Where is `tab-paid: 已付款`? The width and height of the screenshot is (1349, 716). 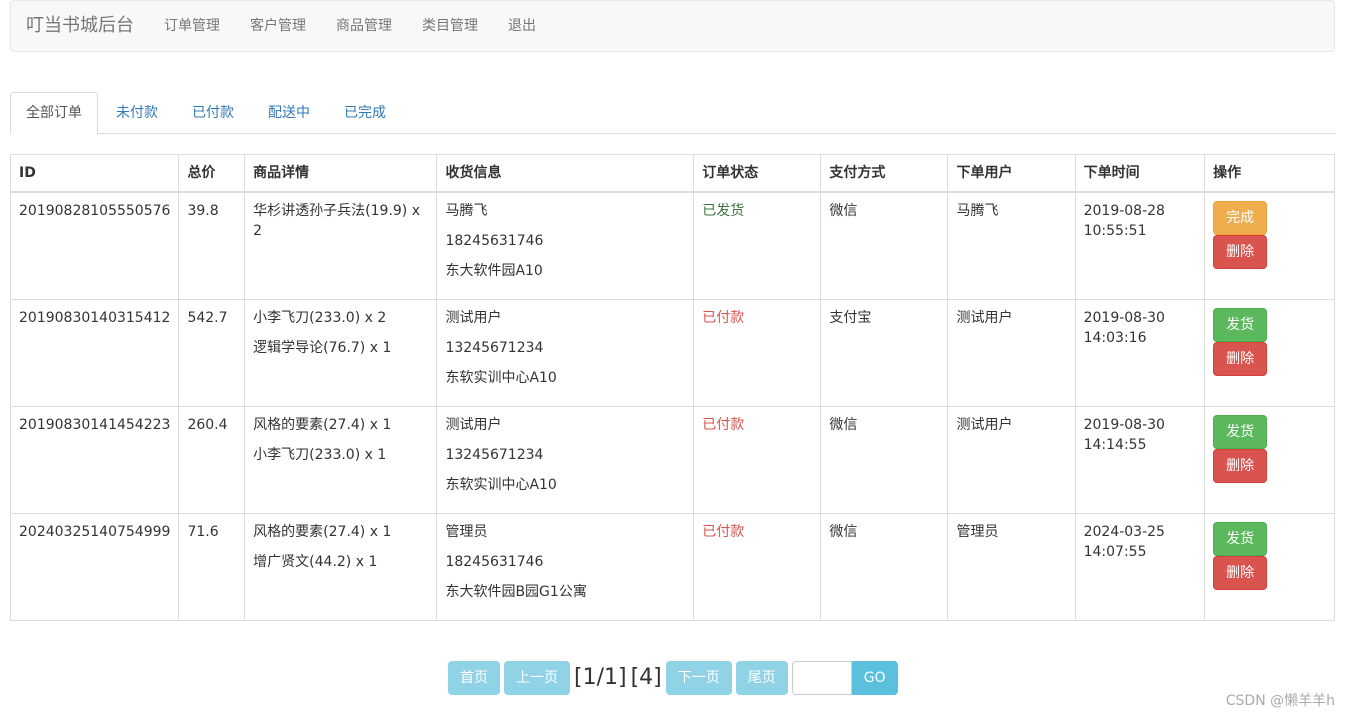
tab-paid: 已付款 is located at coordinates (213, 113).